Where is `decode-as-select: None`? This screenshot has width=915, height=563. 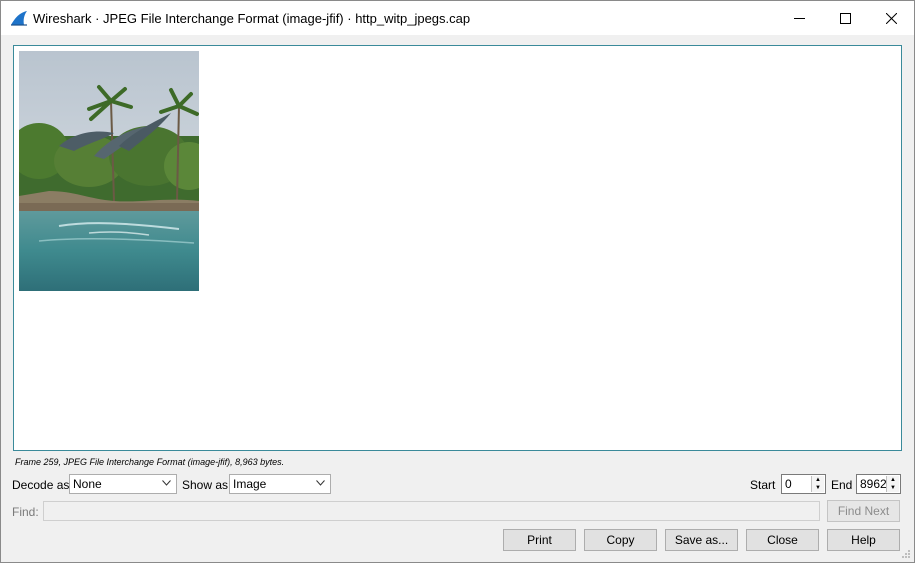 decode-as-select: None is located at coordinates (123, 484).